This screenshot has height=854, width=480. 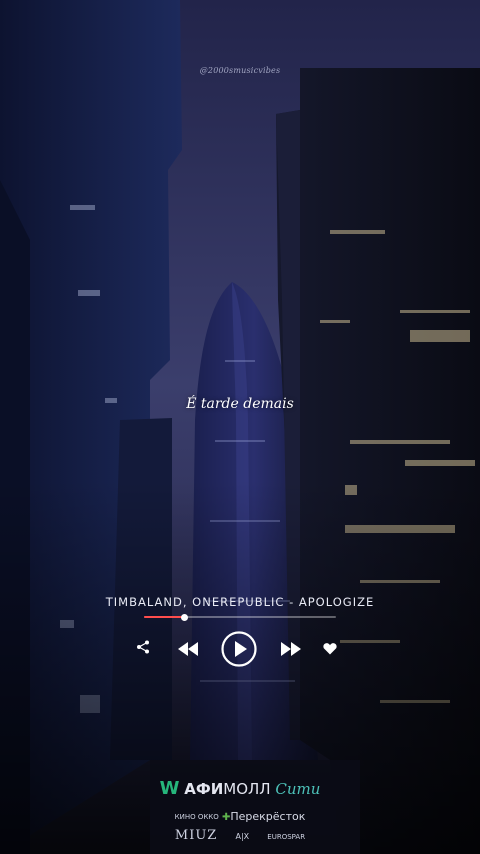 I want to click on fast-forward-icon, so click(x=291, y=649).